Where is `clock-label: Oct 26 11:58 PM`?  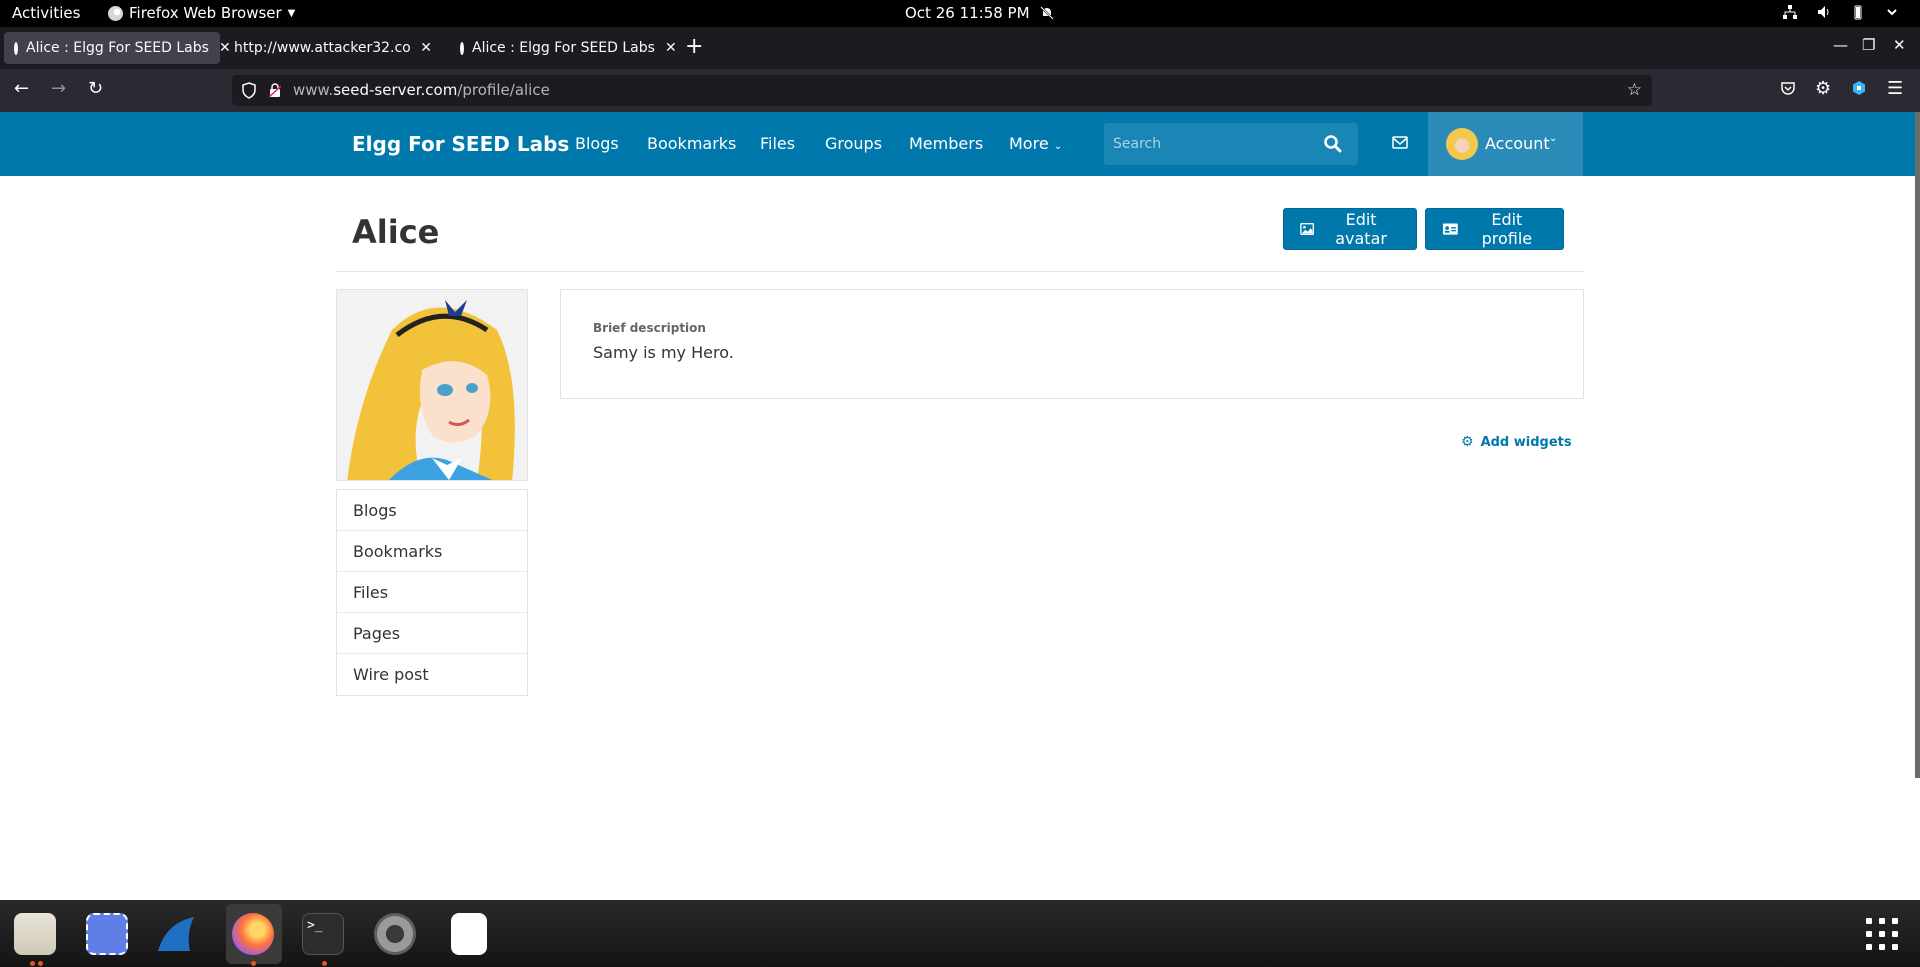
clock-label: Oct 26 11:58 PM is located at coordinates (967, 13).